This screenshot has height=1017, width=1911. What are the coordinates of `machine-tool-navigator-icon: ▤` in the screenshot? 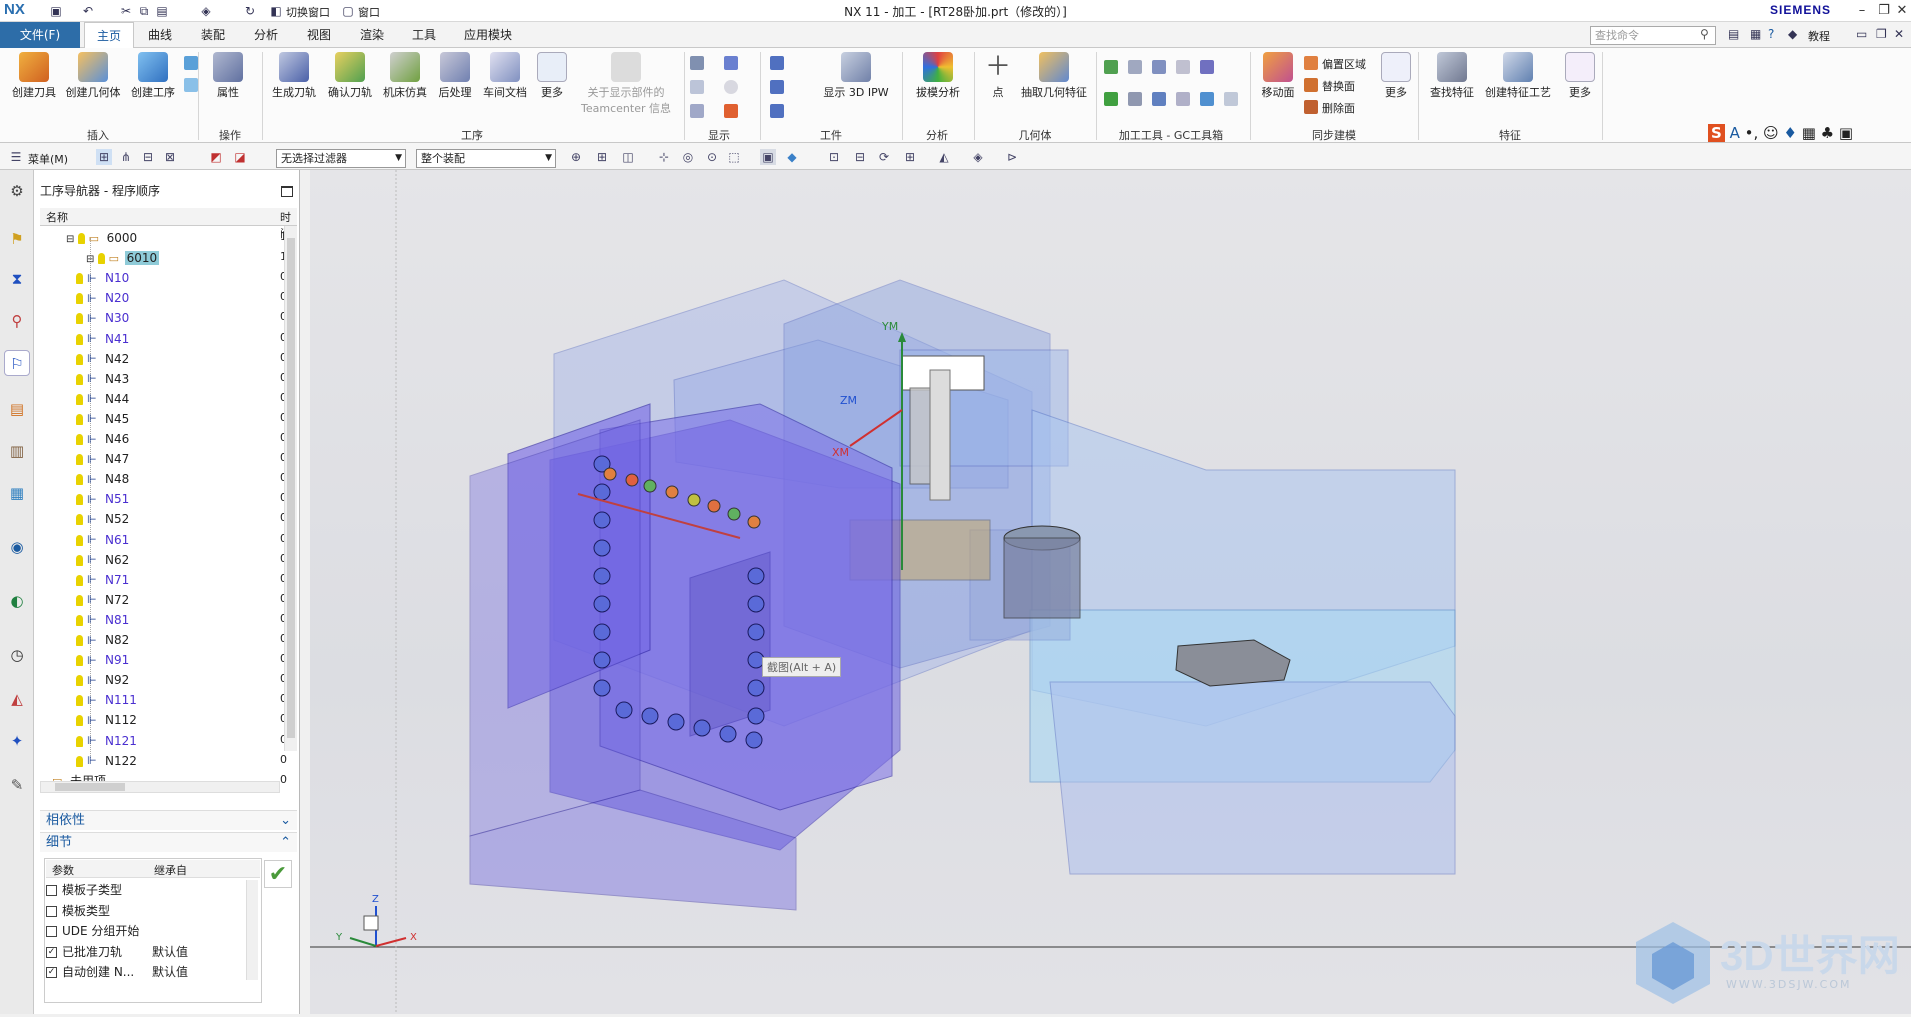 It's located at (17, 409).